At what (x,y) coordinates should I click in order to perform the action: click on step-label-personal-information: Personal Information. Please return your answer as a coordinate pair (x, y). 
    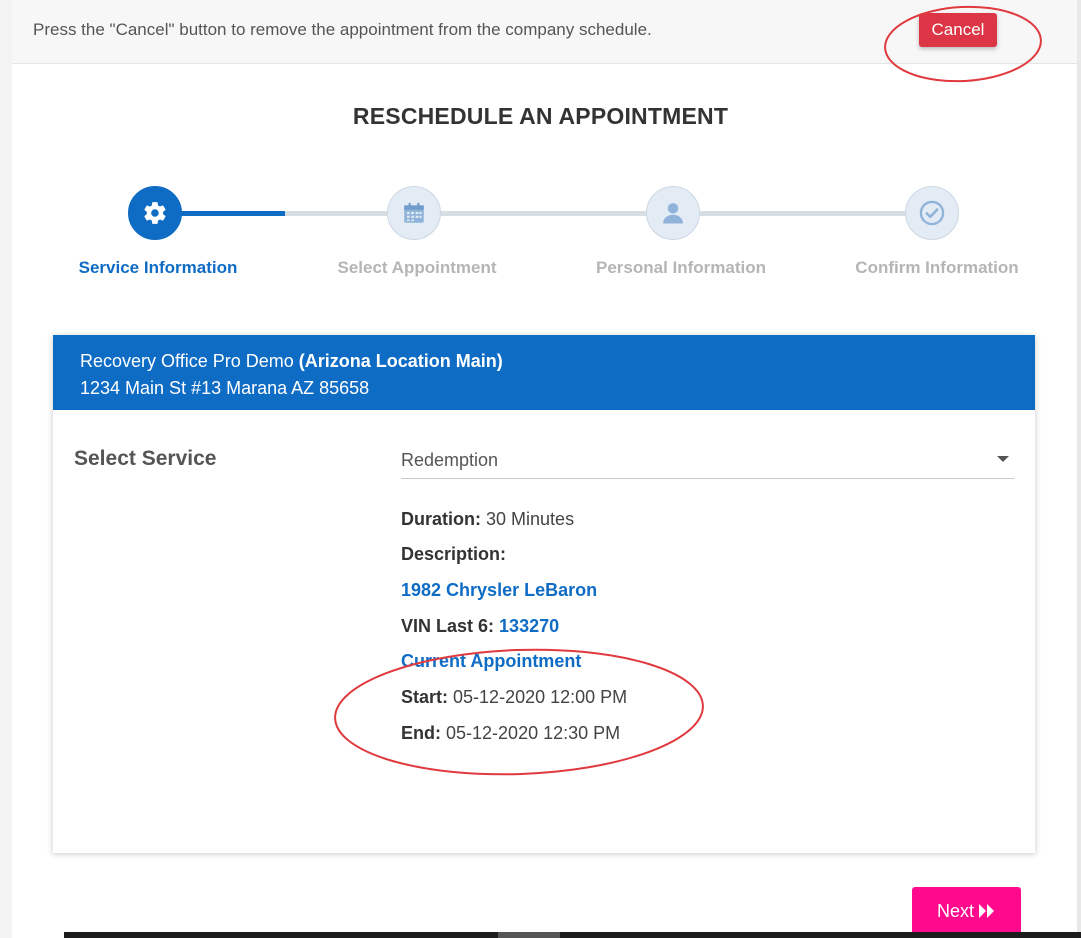
    Looking at the image, I should click on (681, 268).